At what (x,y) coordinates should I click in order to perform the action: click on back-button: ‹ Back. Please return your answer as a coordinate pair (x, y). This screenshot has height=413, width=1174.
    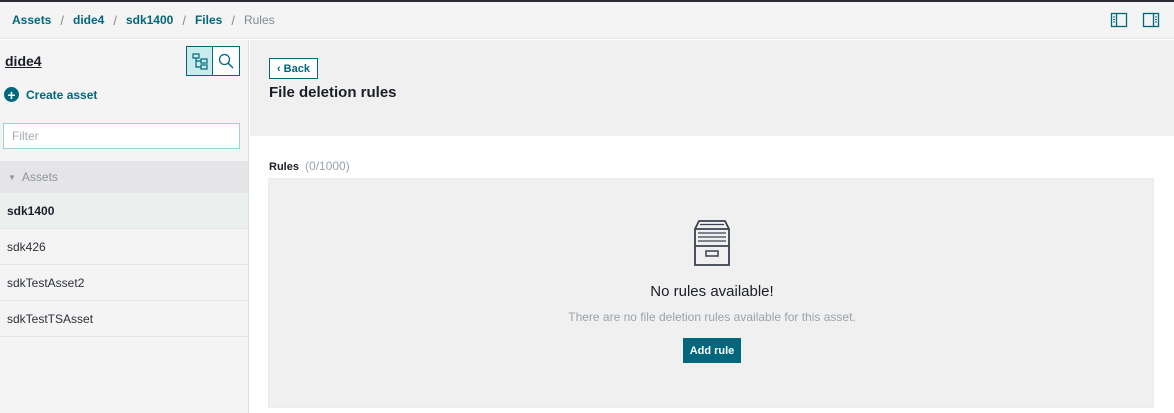
    Looking at the image, I should click on (293, 68).